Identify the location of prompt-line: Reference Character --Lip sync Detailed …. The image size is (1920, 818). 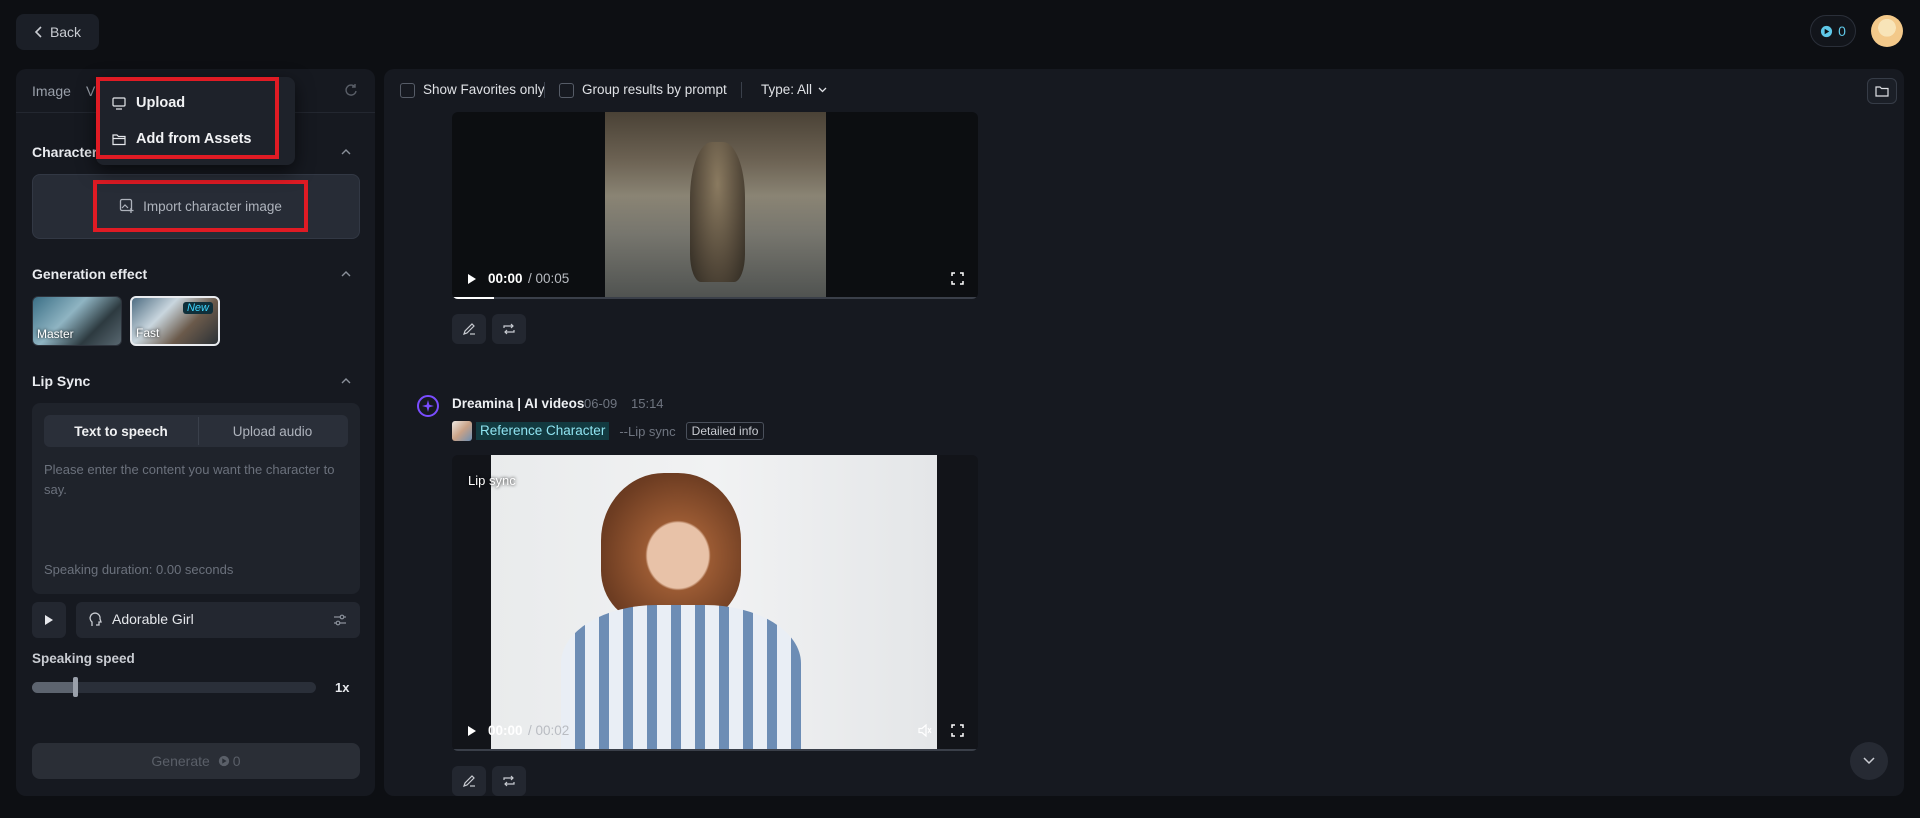
(608, 431).